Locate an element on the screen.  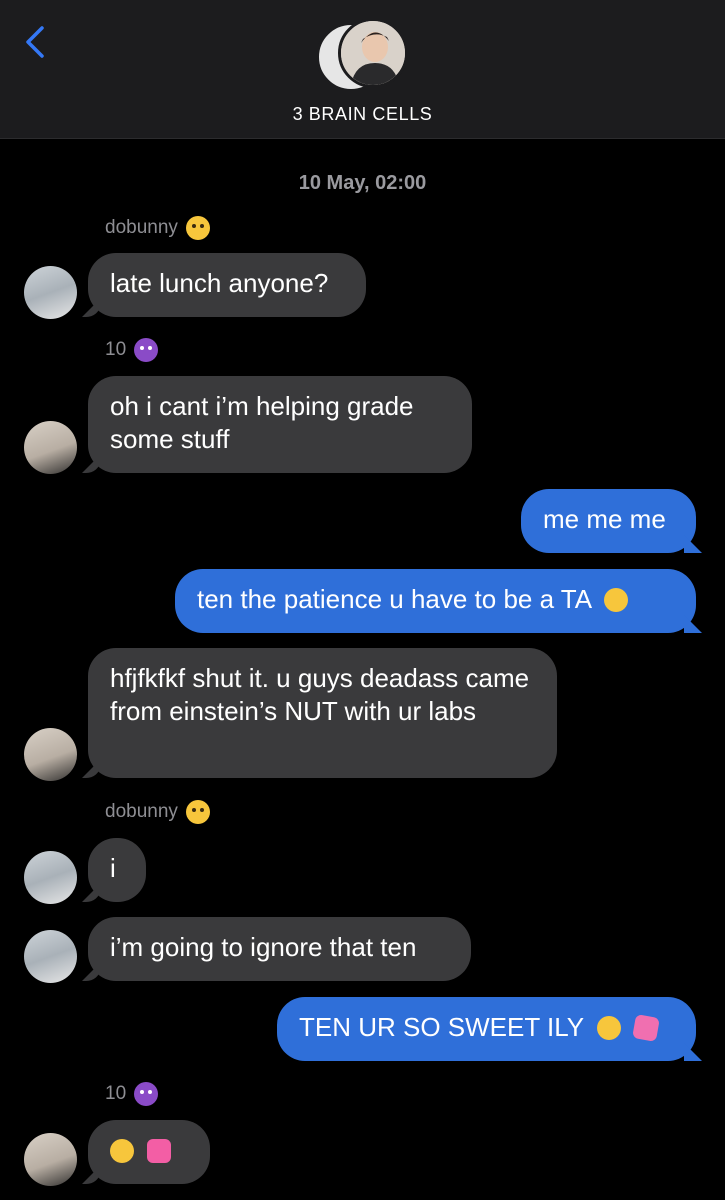
message-bubble: TEN UR SO SWEET ILY is located at coordinates (486, 1029).